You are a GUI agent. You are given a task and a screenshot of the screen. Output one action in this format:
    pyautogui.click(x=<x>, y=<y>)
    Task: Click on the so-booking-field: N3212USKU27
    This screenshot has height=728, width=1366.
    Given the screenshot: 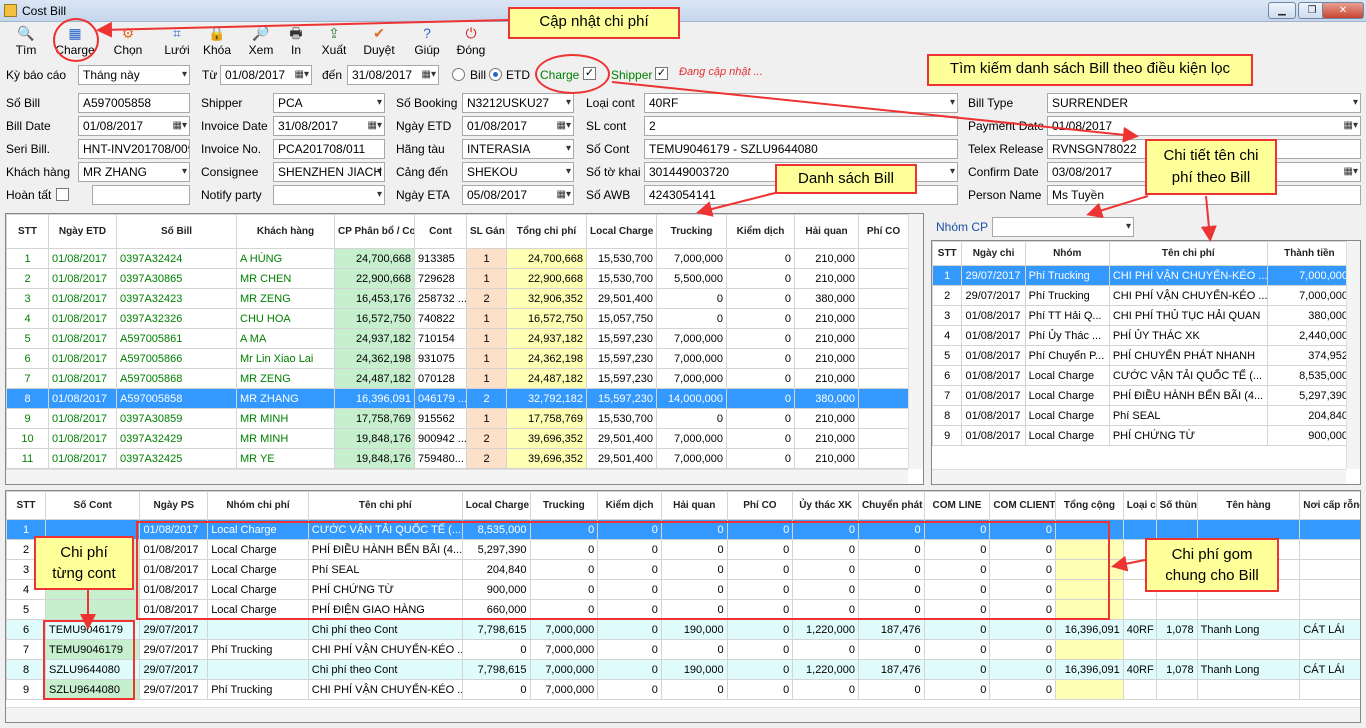 What is the action you would take?
    pyautogui.click(x=518, y=103)
    